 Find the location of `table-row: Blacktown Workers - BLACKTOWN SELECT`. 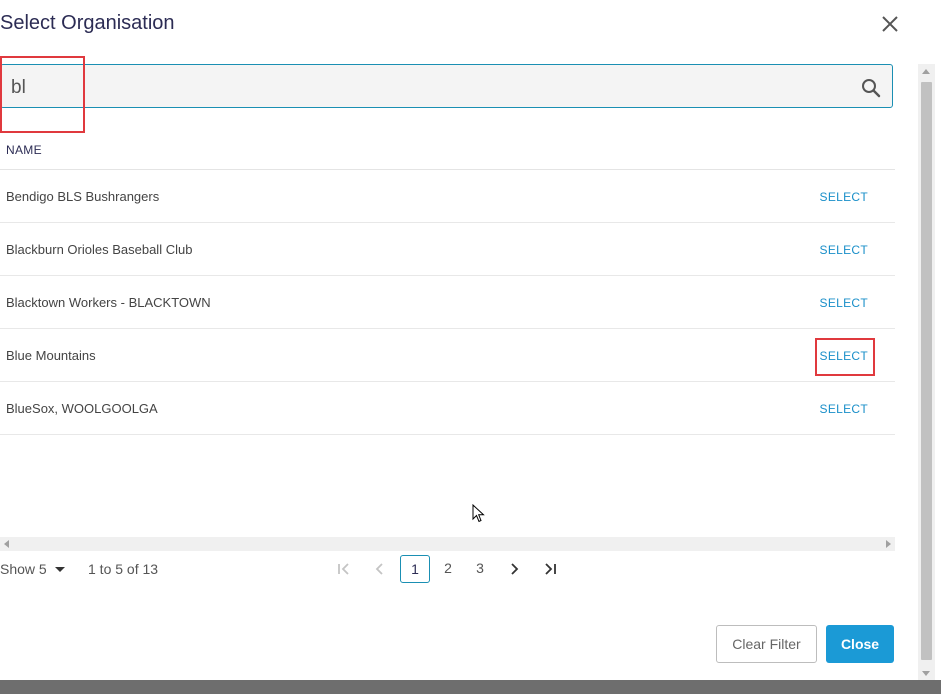

table-row: Blacktown Workers - BLACKTOWN SELECT is located at coordinates (447, 302).